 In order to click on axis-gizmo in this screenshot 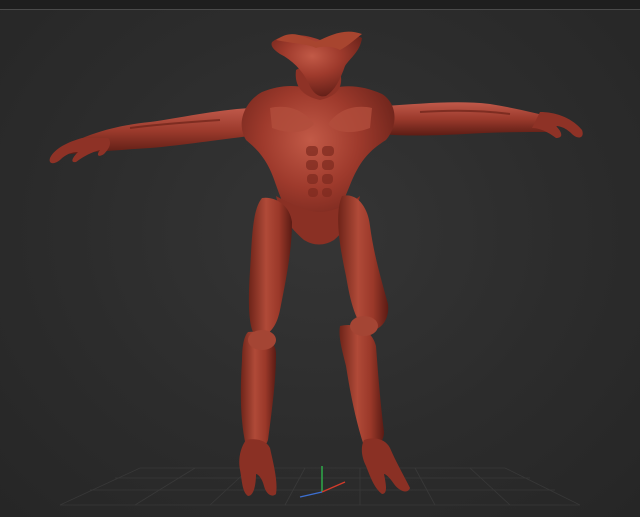, I will do `click(322, 482)`.